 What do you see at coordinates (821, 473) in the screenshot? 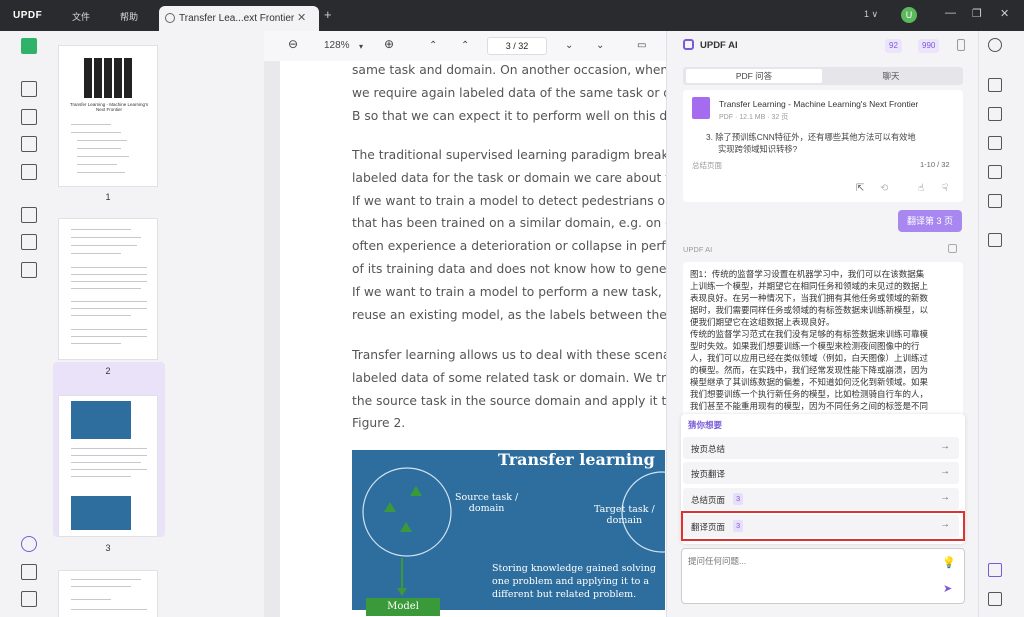
I see `suggestion-translate-by-page: 按页翻译 →` at bounding box center [821, 473].